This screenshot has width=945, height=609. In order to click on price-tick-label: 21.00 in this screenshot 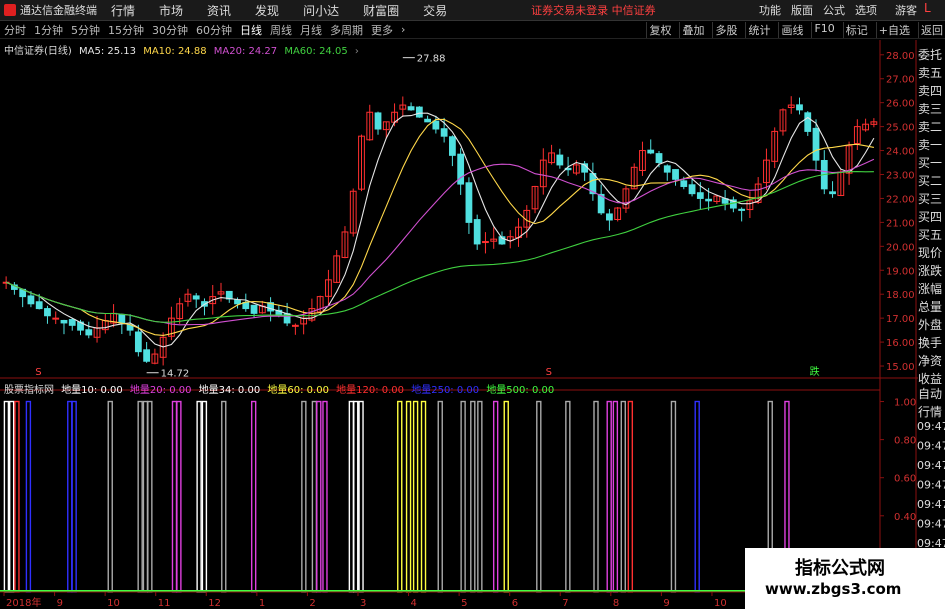, I will do `click(900, 223)`.